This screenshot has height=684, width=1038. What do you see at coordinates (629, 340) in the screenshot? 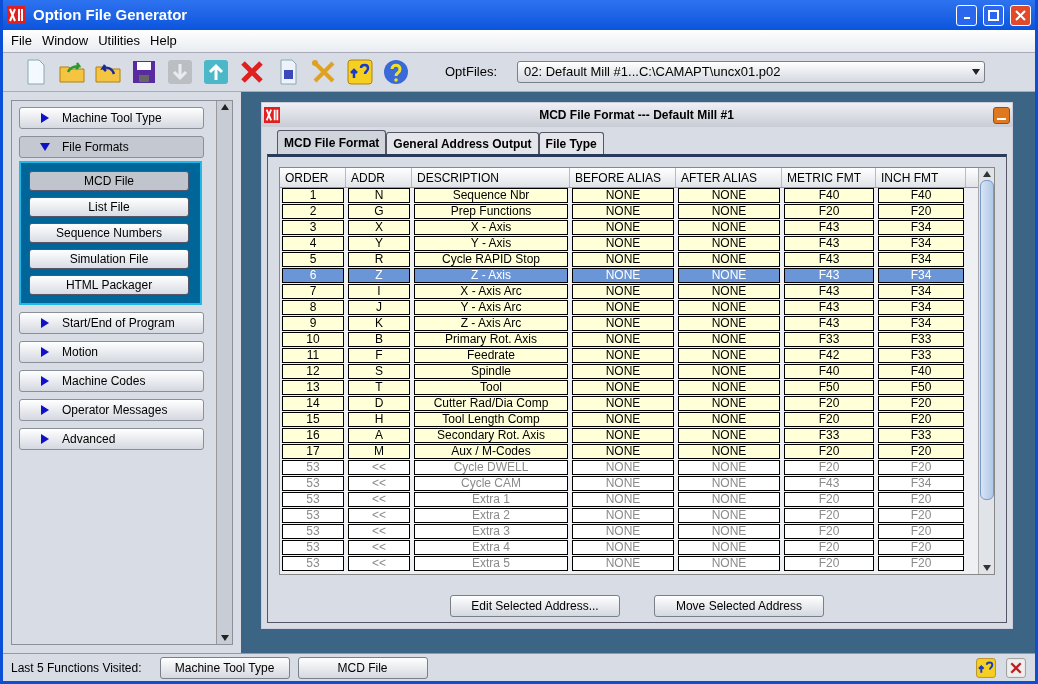
I see `table-row: 10 B Primary Rot. Axis NONE NONE F33 F33` at bounding box center [629, 340].